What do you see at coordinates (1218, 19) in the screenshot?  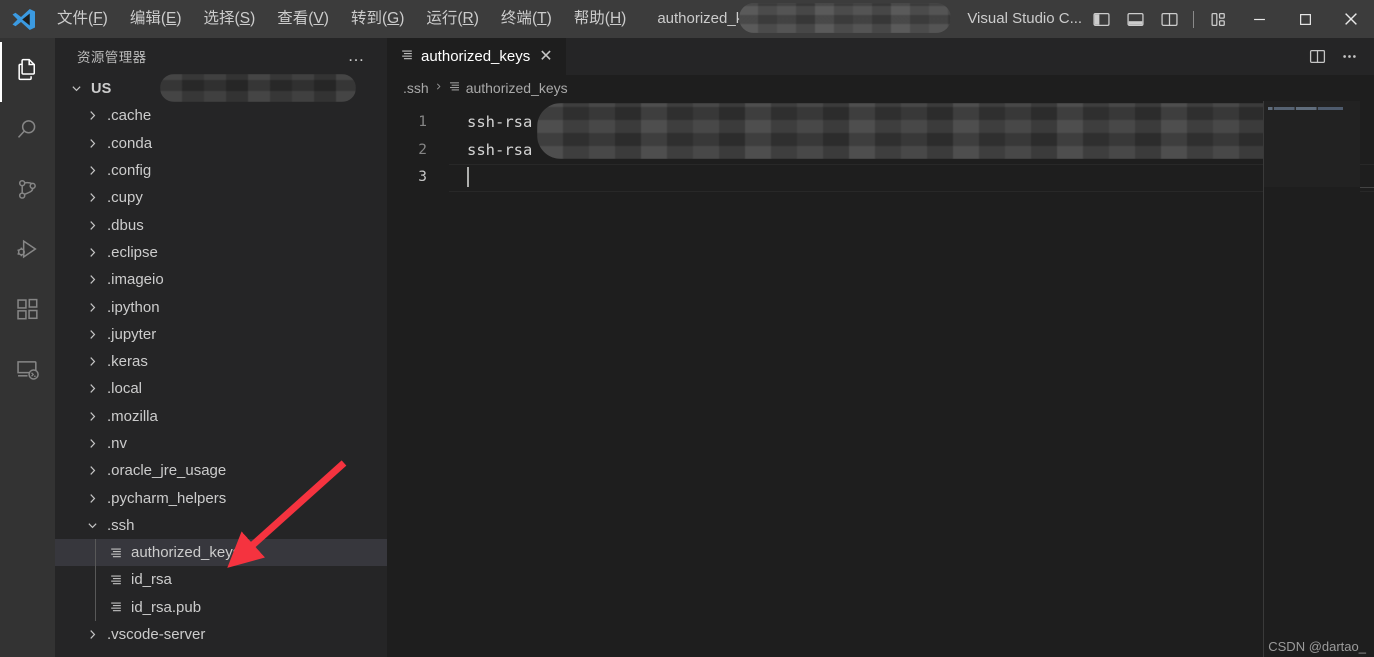 I see `layout-grid-icon` at bounding box center [1218, 19].